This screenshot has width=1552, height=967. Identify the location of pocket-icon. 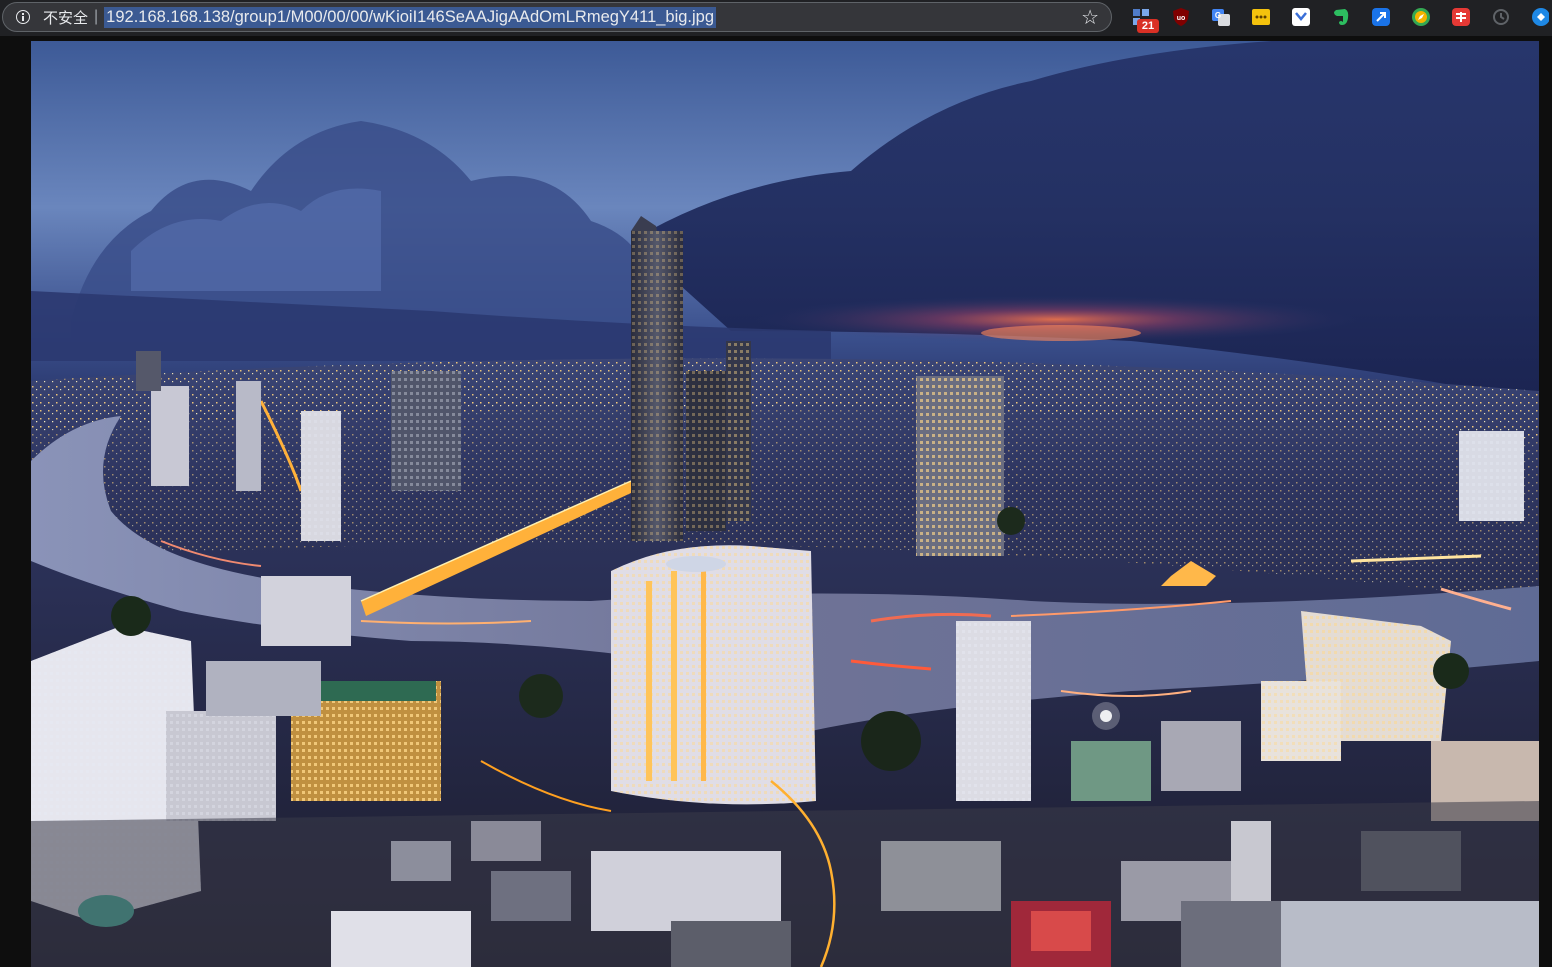
(1301, 17).